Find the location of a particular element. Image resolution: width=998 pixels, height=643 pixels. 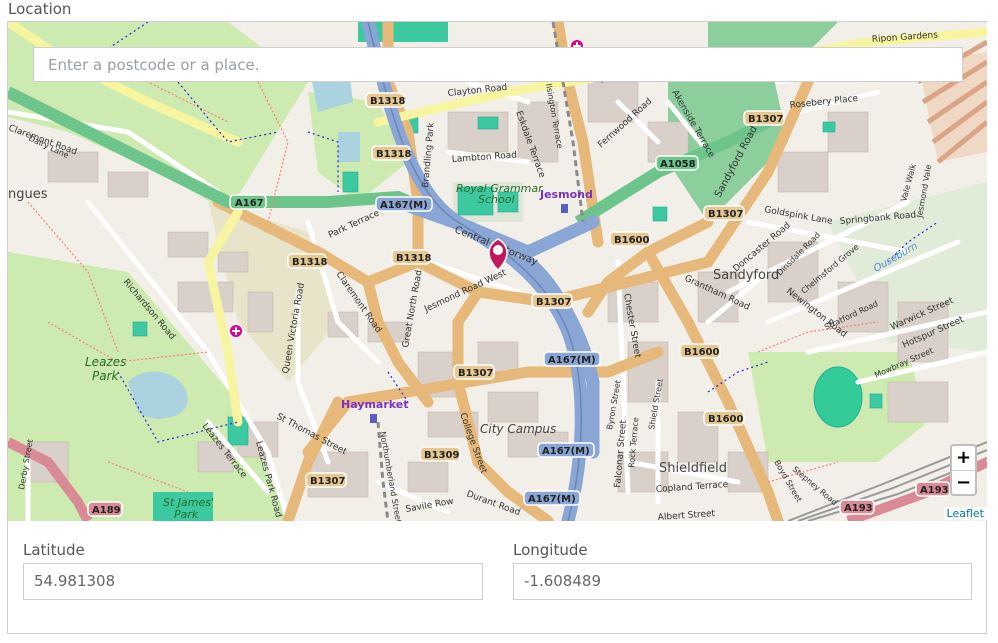

shield-b1600-a: B1600 is located at coordinates (631, 240).